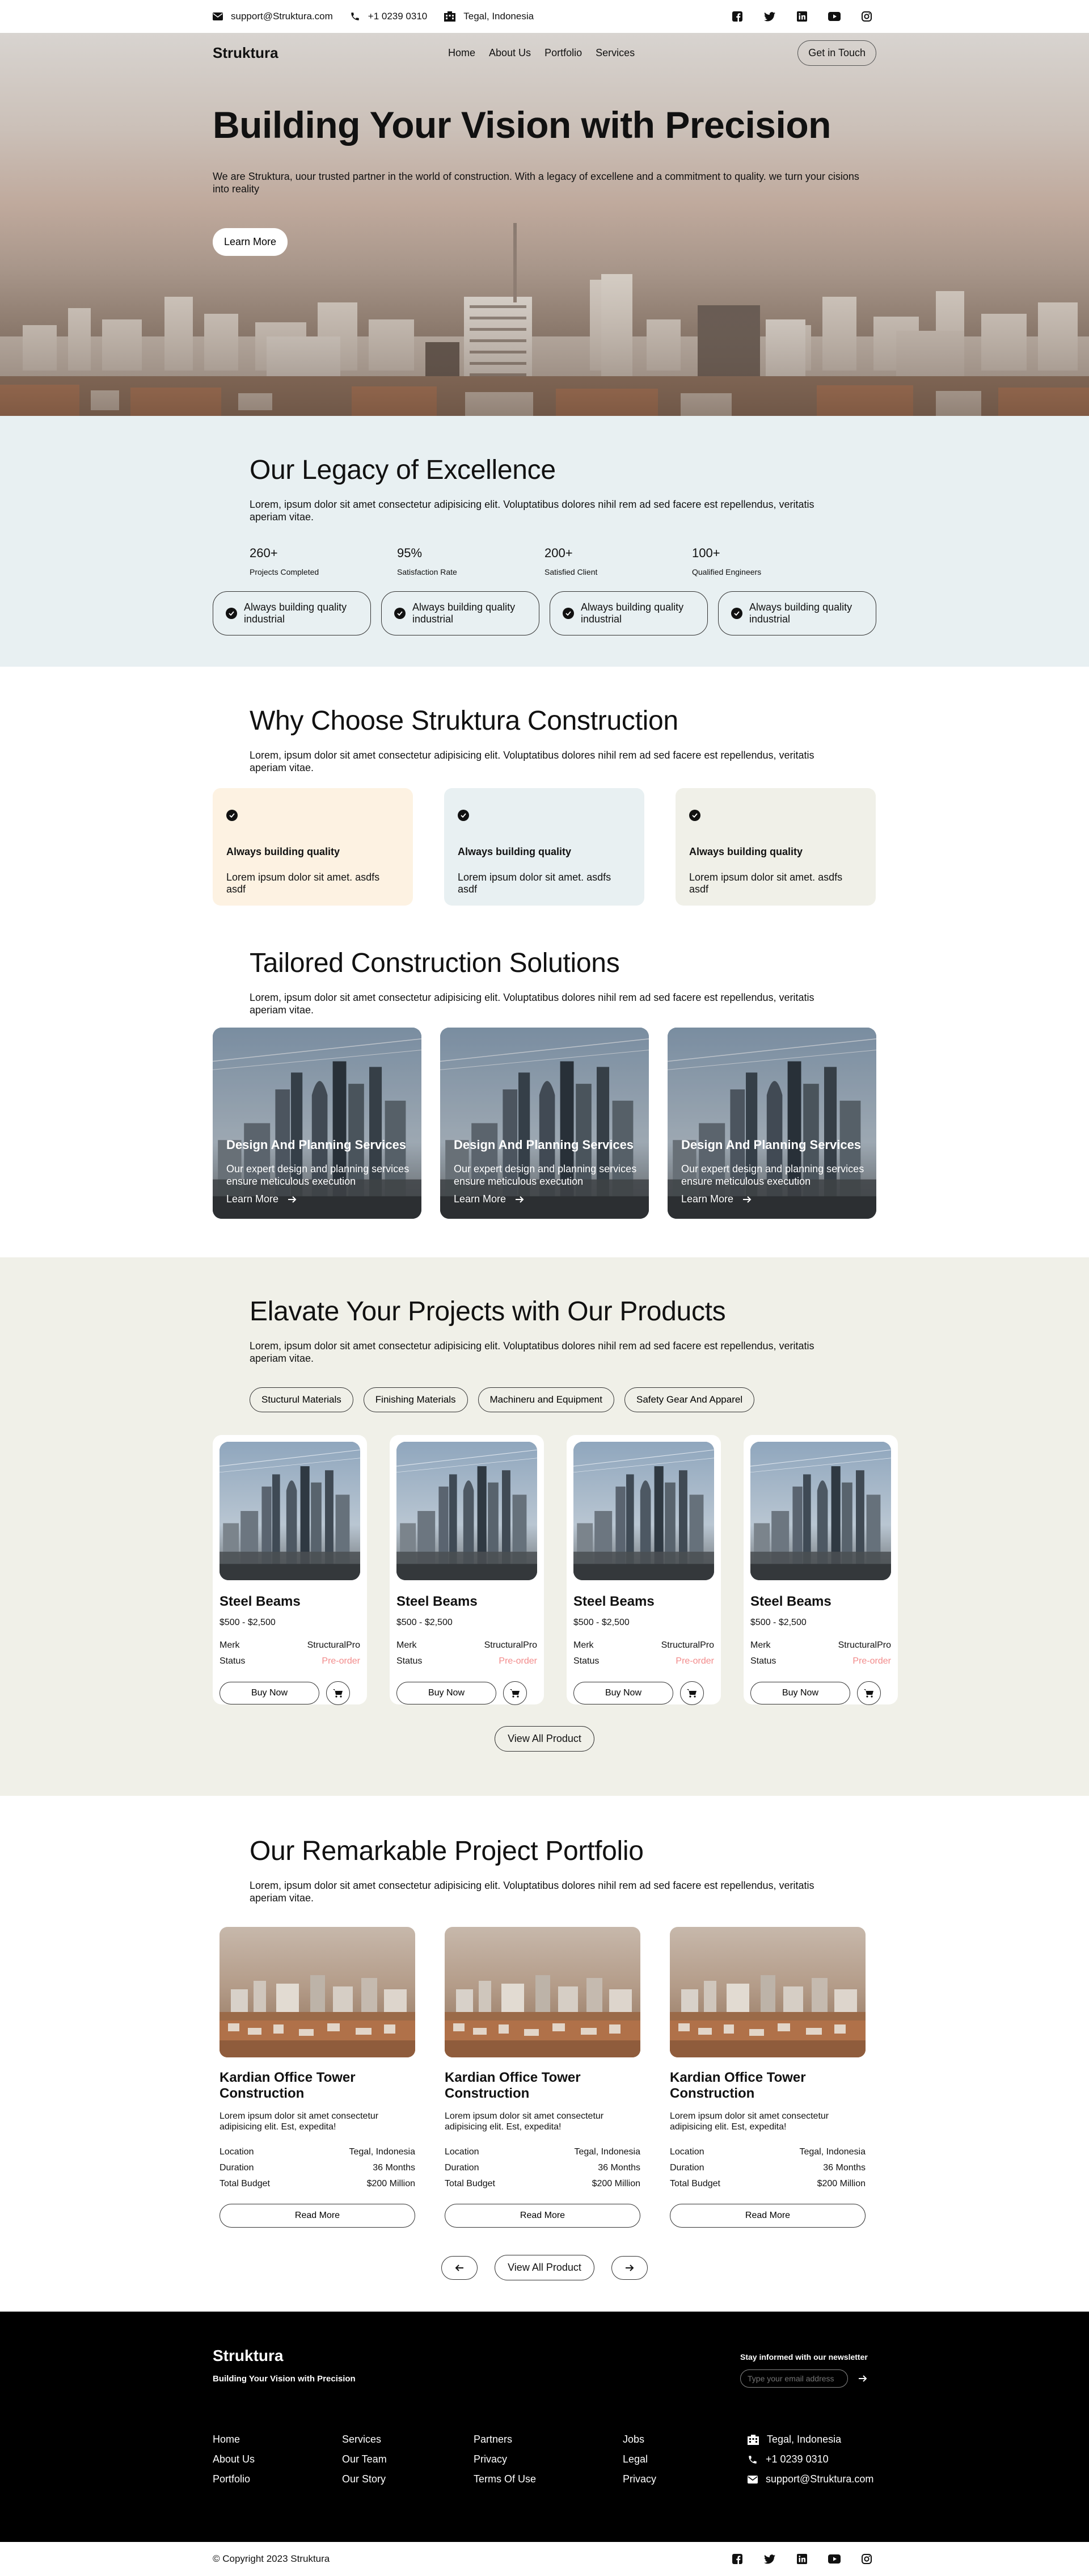 The height and width of the screenshot is (2576, 1089). I want to click on brand-logo: Struktura, so click(245, 53).